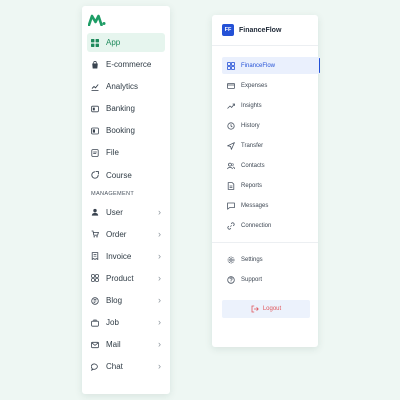 The image size is (400, 400). What do you see at coordinates (97, 20) in the screenshot?
I see `brand-logo-icon` at bounding box center [97, 20].